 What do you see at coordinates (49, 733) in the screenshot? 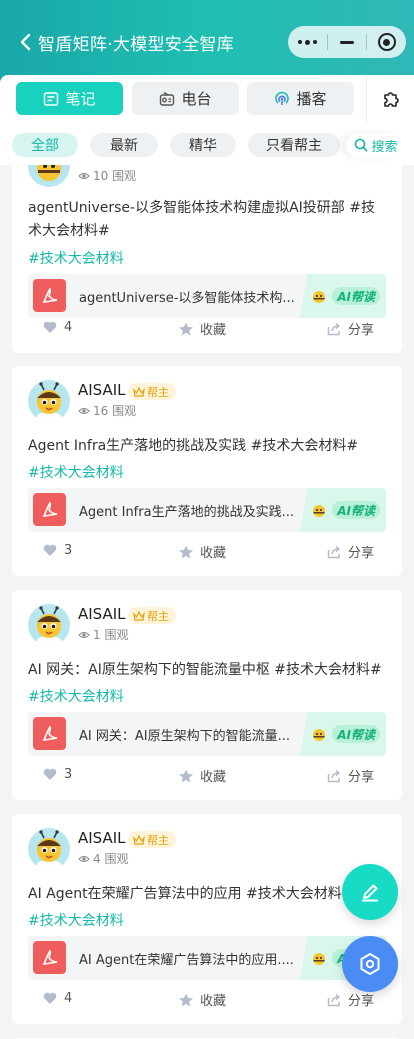
I see `pdf-file-icon` at bounding box center [49, 733].